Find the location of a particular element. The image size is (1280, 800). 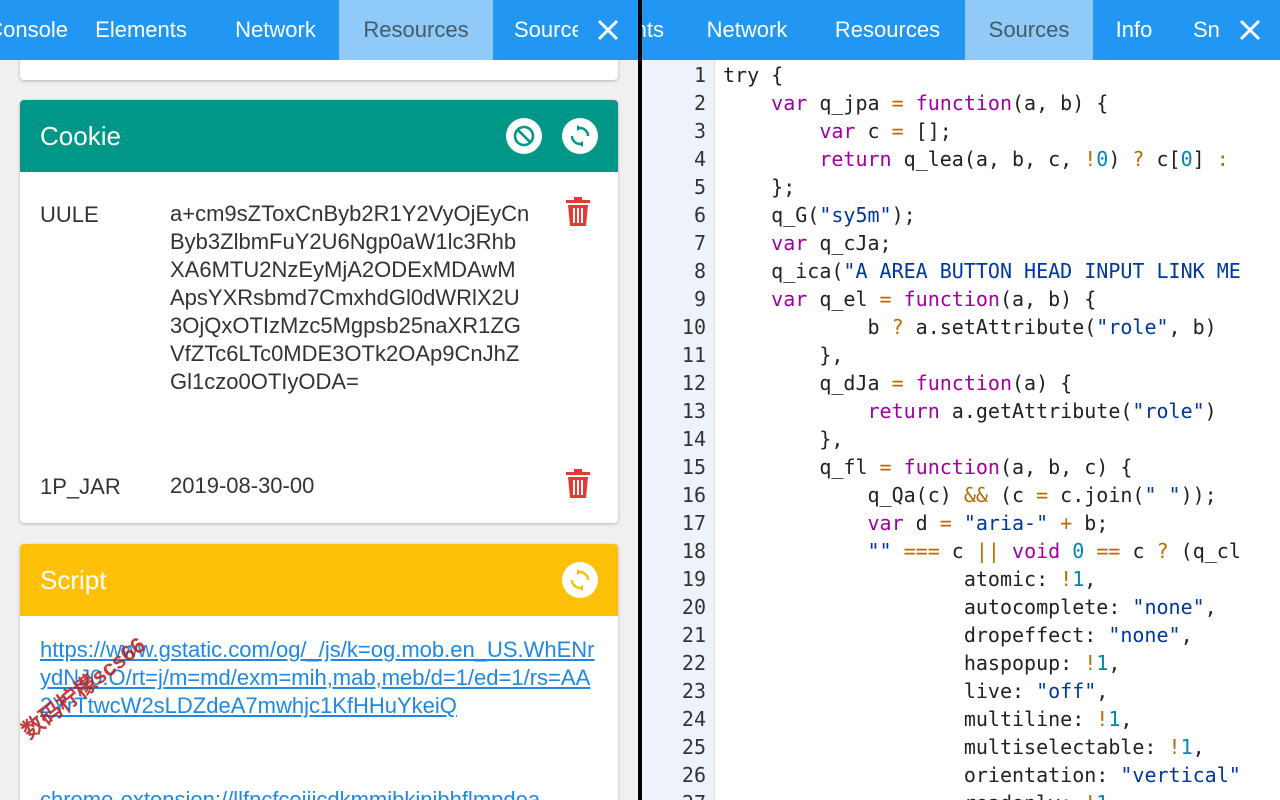

code-line: b ? a.setAttribute("role", b) is located at coordinates (970, 327).